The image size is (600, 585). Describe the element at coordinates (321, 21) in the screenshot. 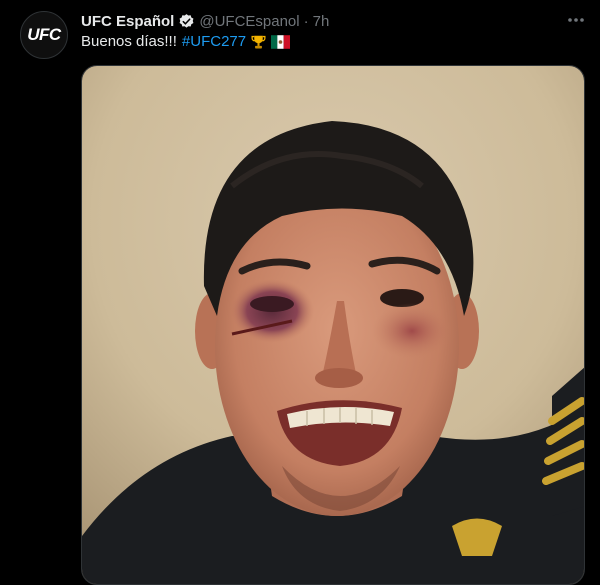

I see `timestamp: 7h` at that location.